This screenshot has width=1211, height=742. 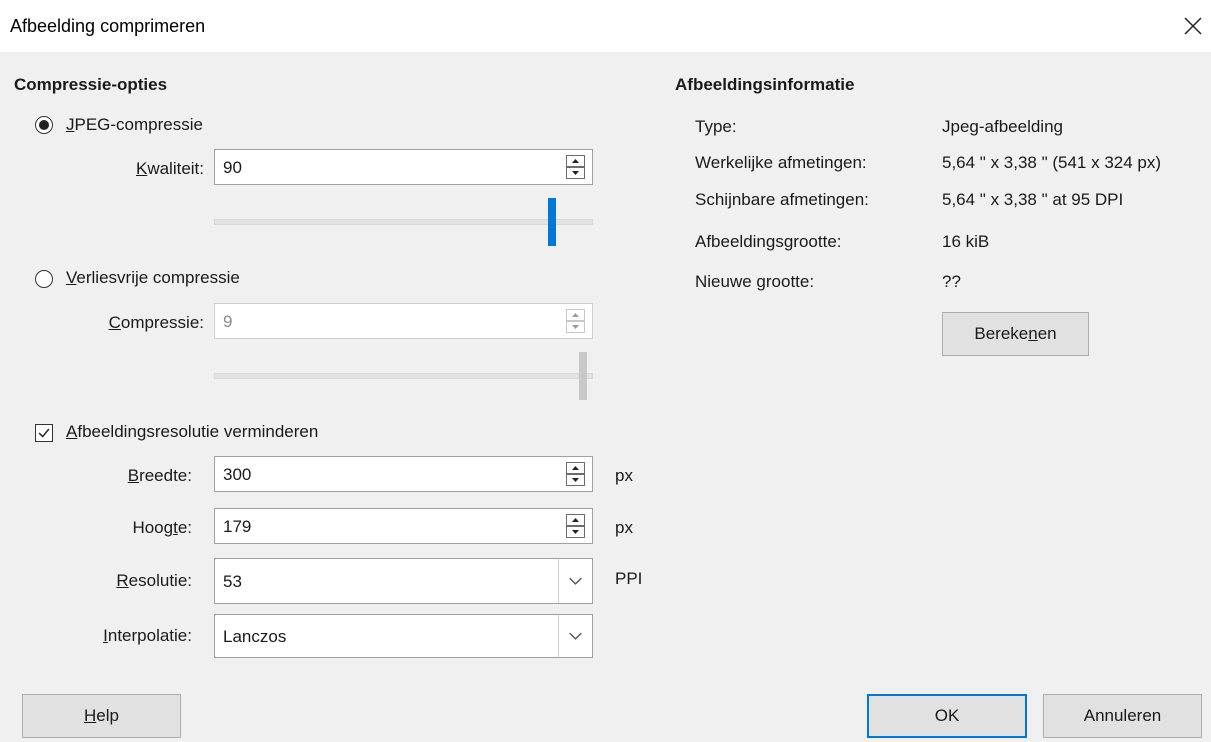 What do you see at coordinates (403, 376) in the screenshot?
I see `compression-slider-track` at bounding box center [403, 376].